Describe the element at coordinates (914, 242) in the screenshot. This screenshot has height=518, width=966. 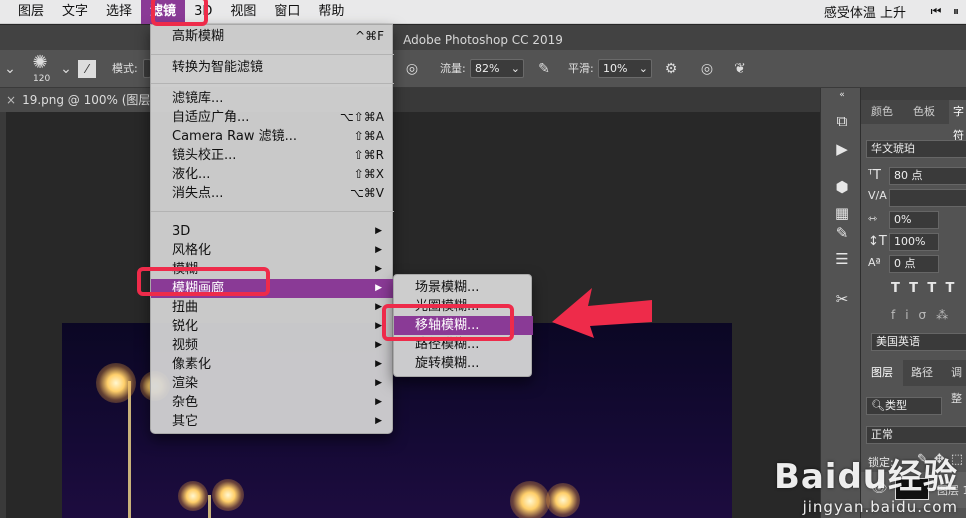
I see `vertical-scale-field: 100%` at that location.